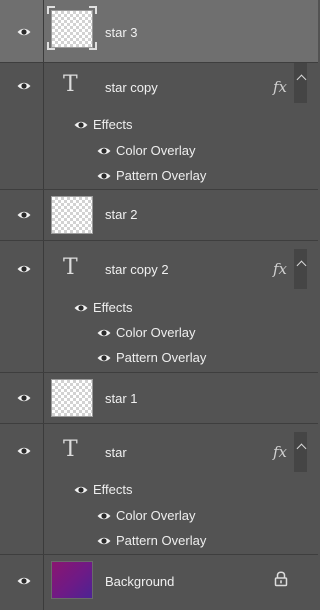 The image size is (320, 610). Describe the element at coordinates (137, 270) in the screenshot. I see `layer-name: star copy 2` at that location.